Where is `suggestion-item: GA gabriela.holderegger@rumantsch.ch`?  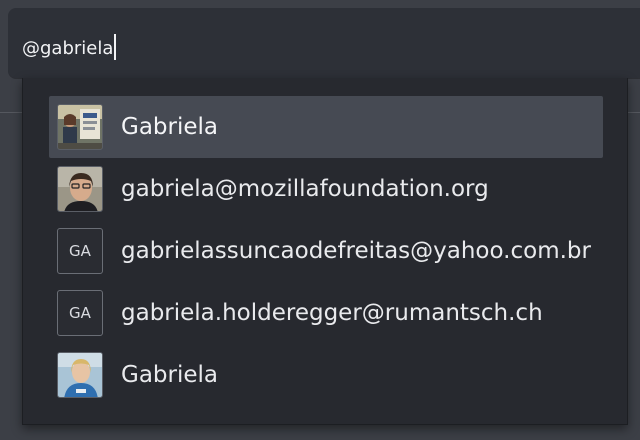
suggestion-item: GA gabriela.holderegger@rumantsch.ch is located at coordinates (326, 313).